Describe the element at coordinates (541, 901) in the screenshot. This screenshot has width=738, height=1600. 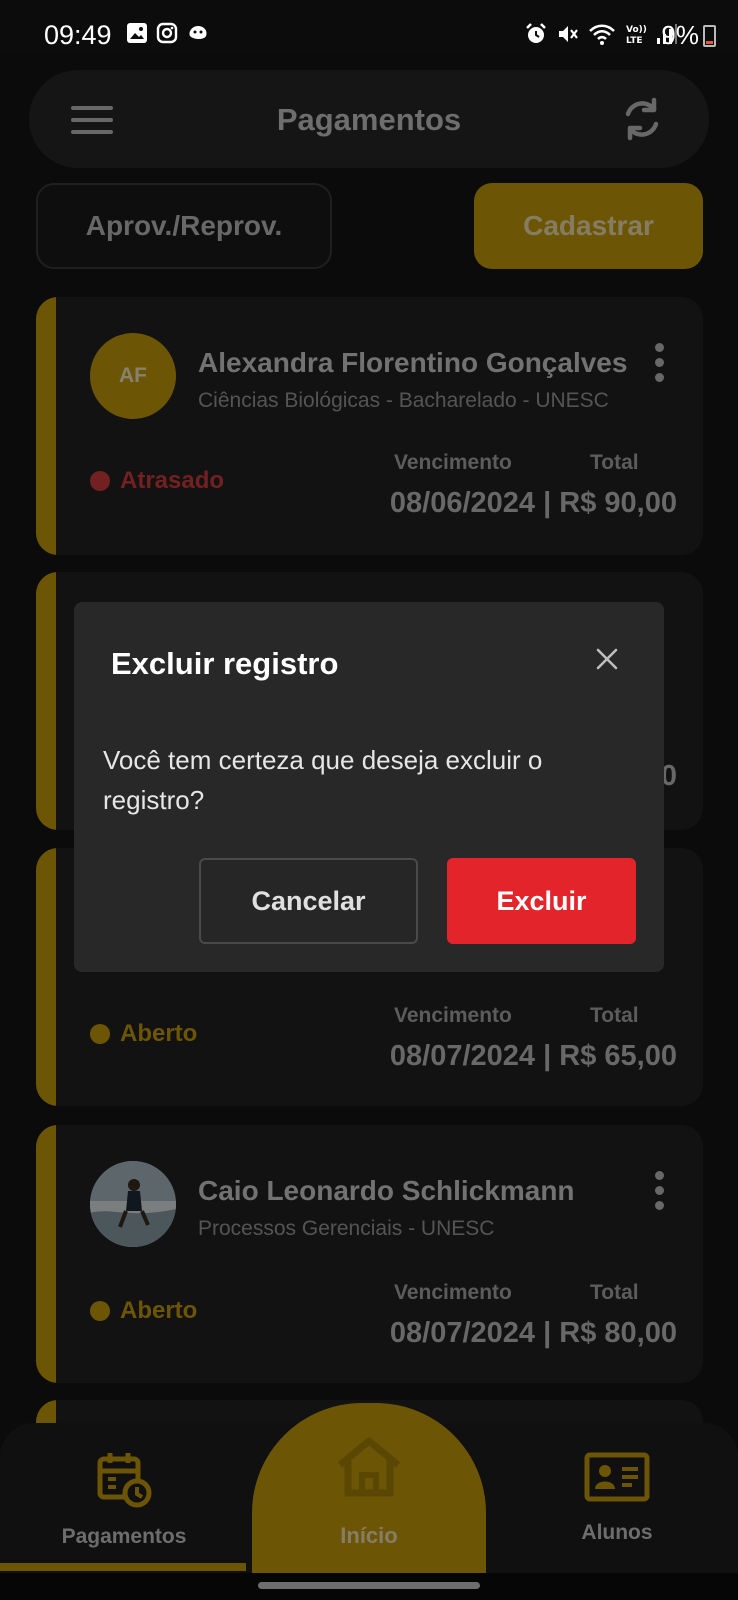
I see `delete-button: Excluir` at that location.